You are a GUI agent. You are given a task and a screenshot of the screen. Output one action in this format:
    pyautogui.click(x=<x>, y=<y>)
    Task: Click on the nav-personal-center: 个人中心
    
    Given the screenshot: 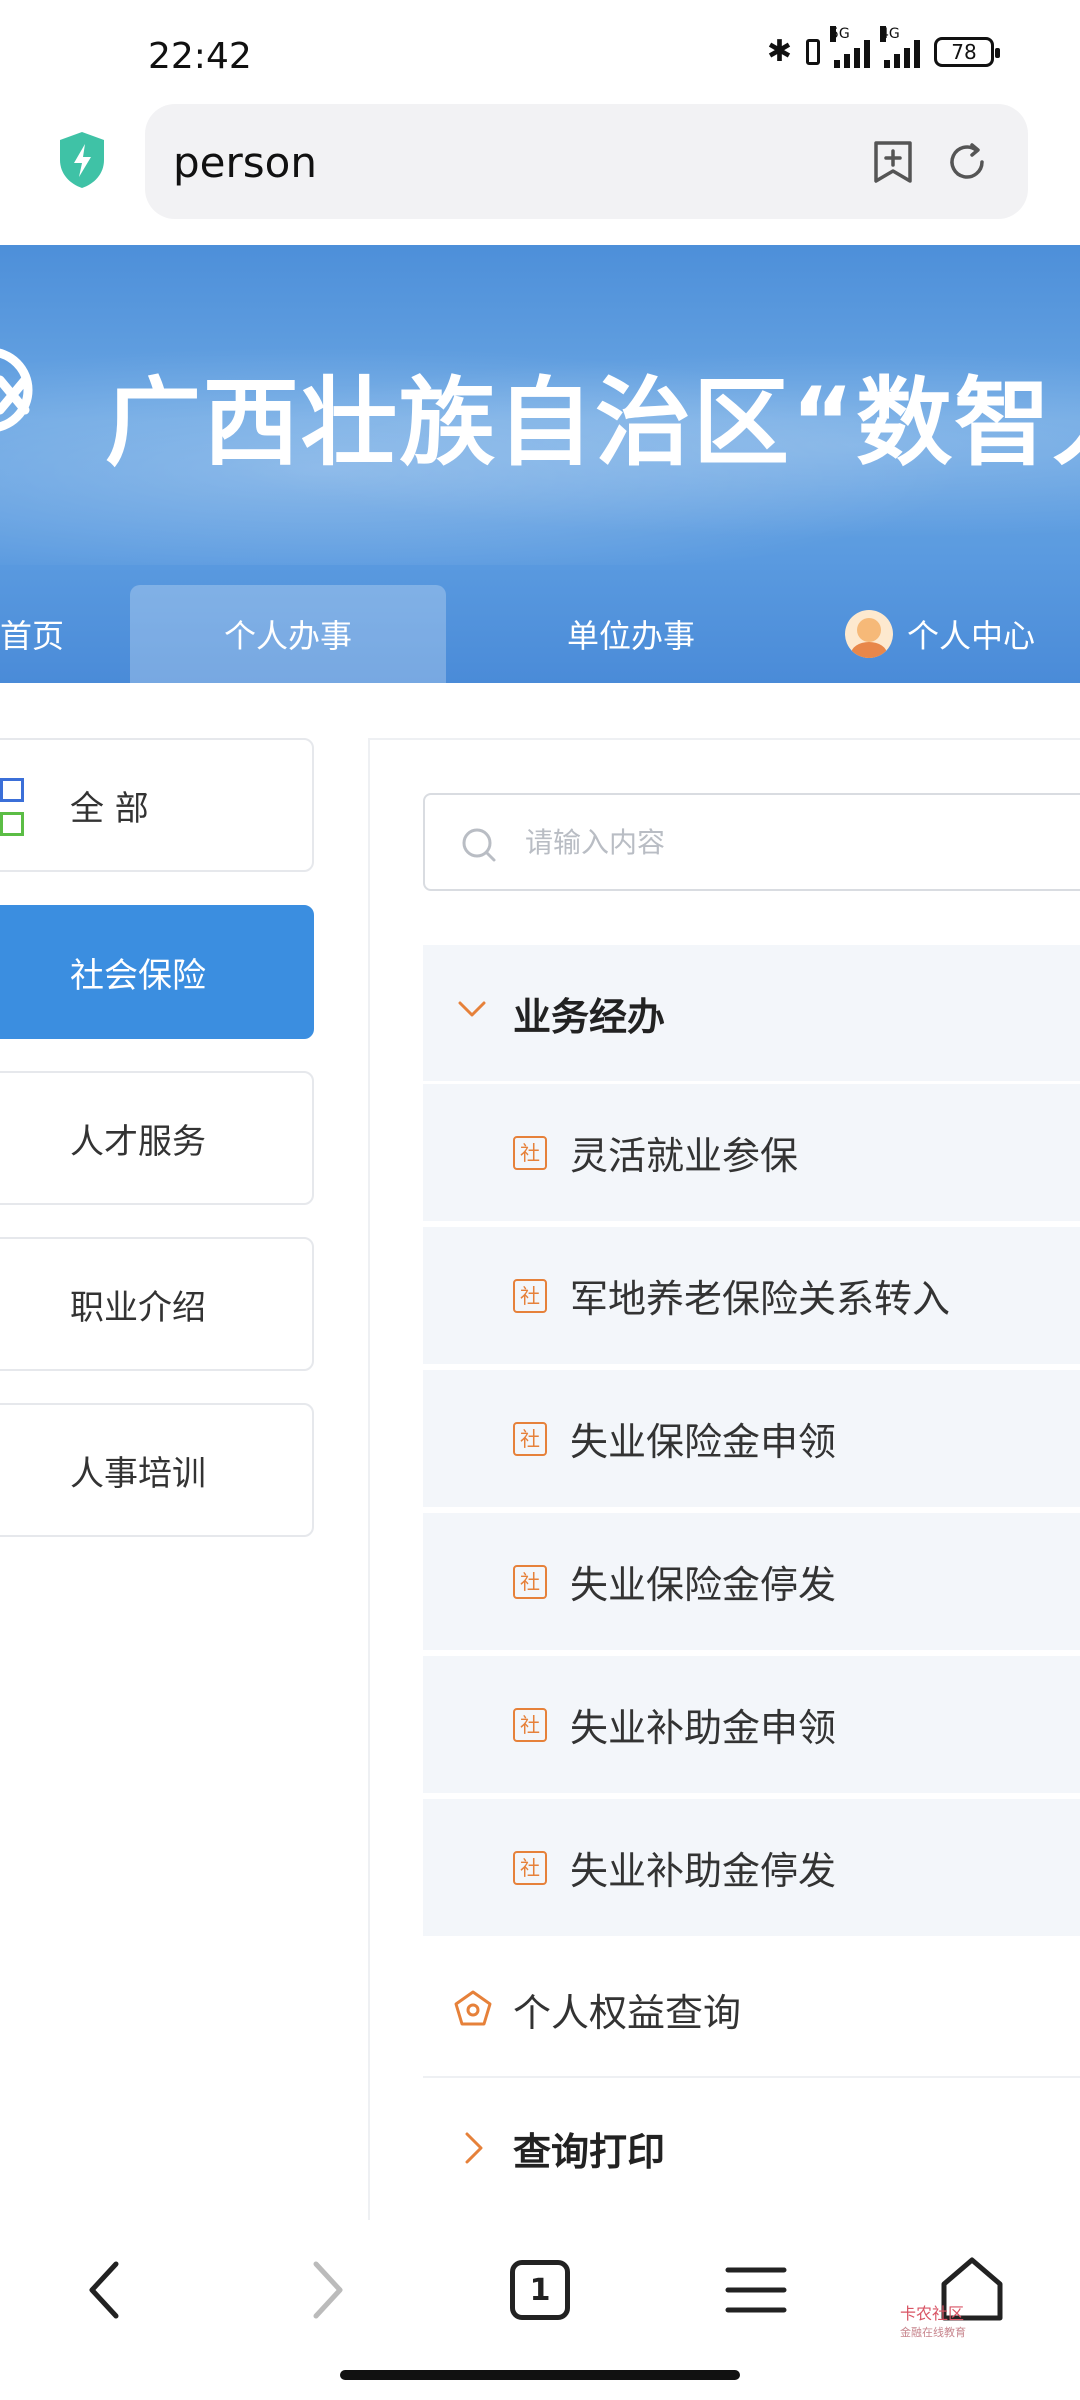 What is the action you would take?
    pyautogui.click(x=940, y=634)
    